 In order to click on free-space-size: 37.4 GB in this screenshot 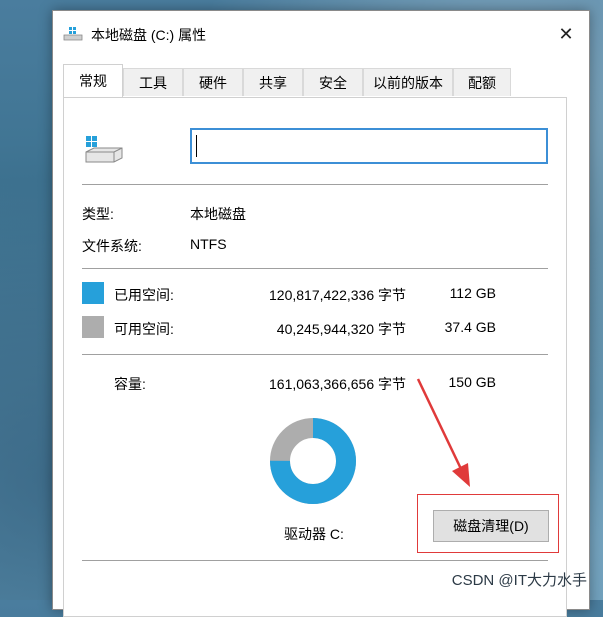, I will do `click(470, 327)`.